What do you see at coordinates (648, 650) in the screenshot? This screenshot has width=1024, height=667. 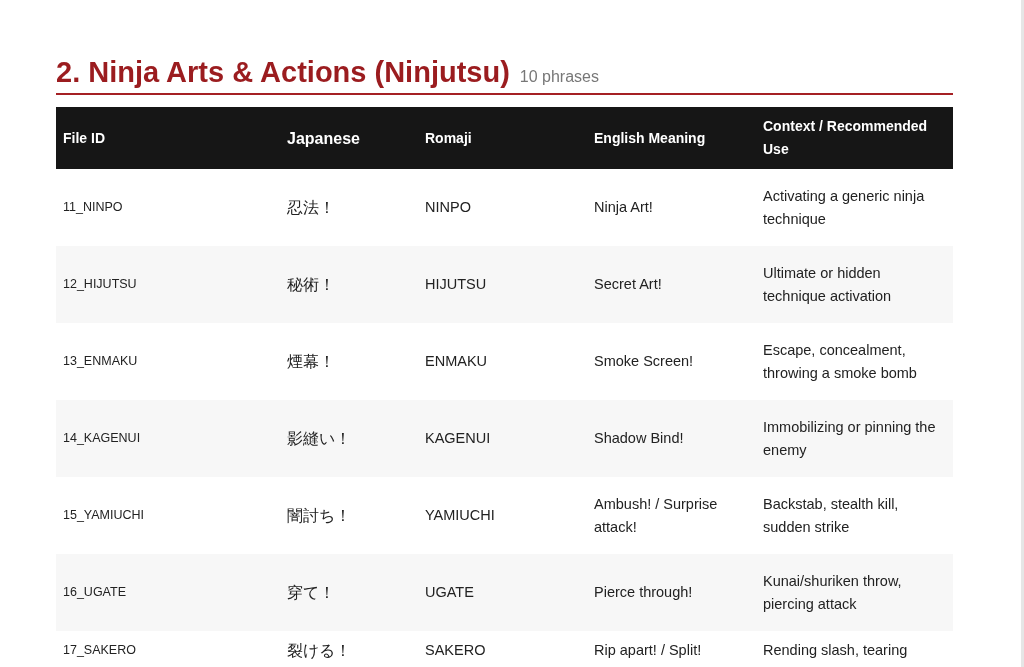 I see `table-cell-text: Rip apart! / Split!` at bounding box center [648, 650].